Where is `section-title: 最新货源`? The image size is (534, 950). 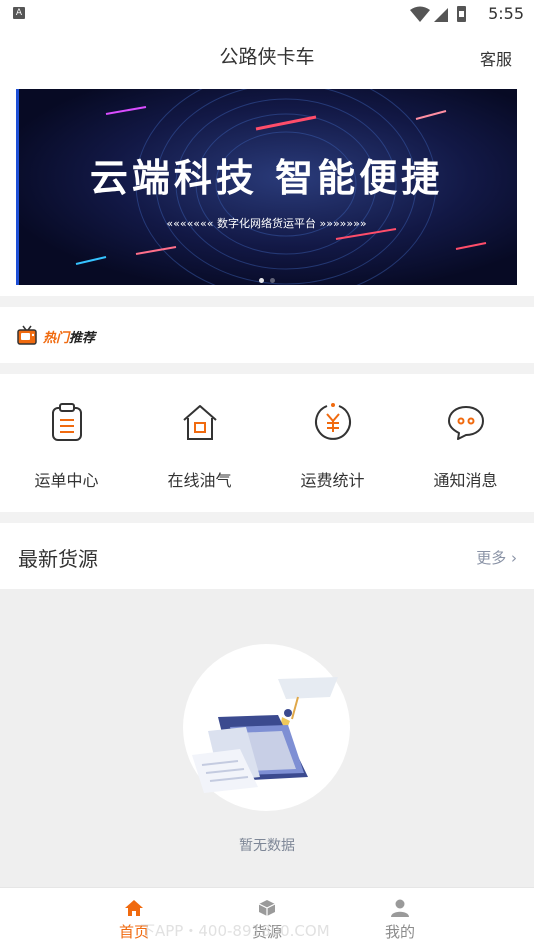
section-title: 最新货源 is located at coordinates (58, 559).